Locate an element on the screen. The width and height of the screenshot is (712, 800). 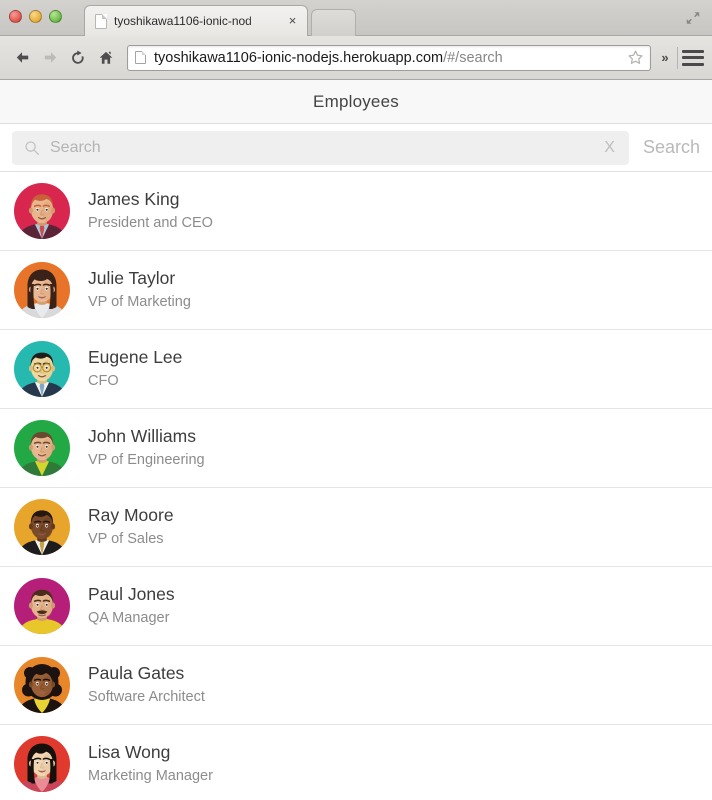
star-icon is located at coordinates (635, 57).